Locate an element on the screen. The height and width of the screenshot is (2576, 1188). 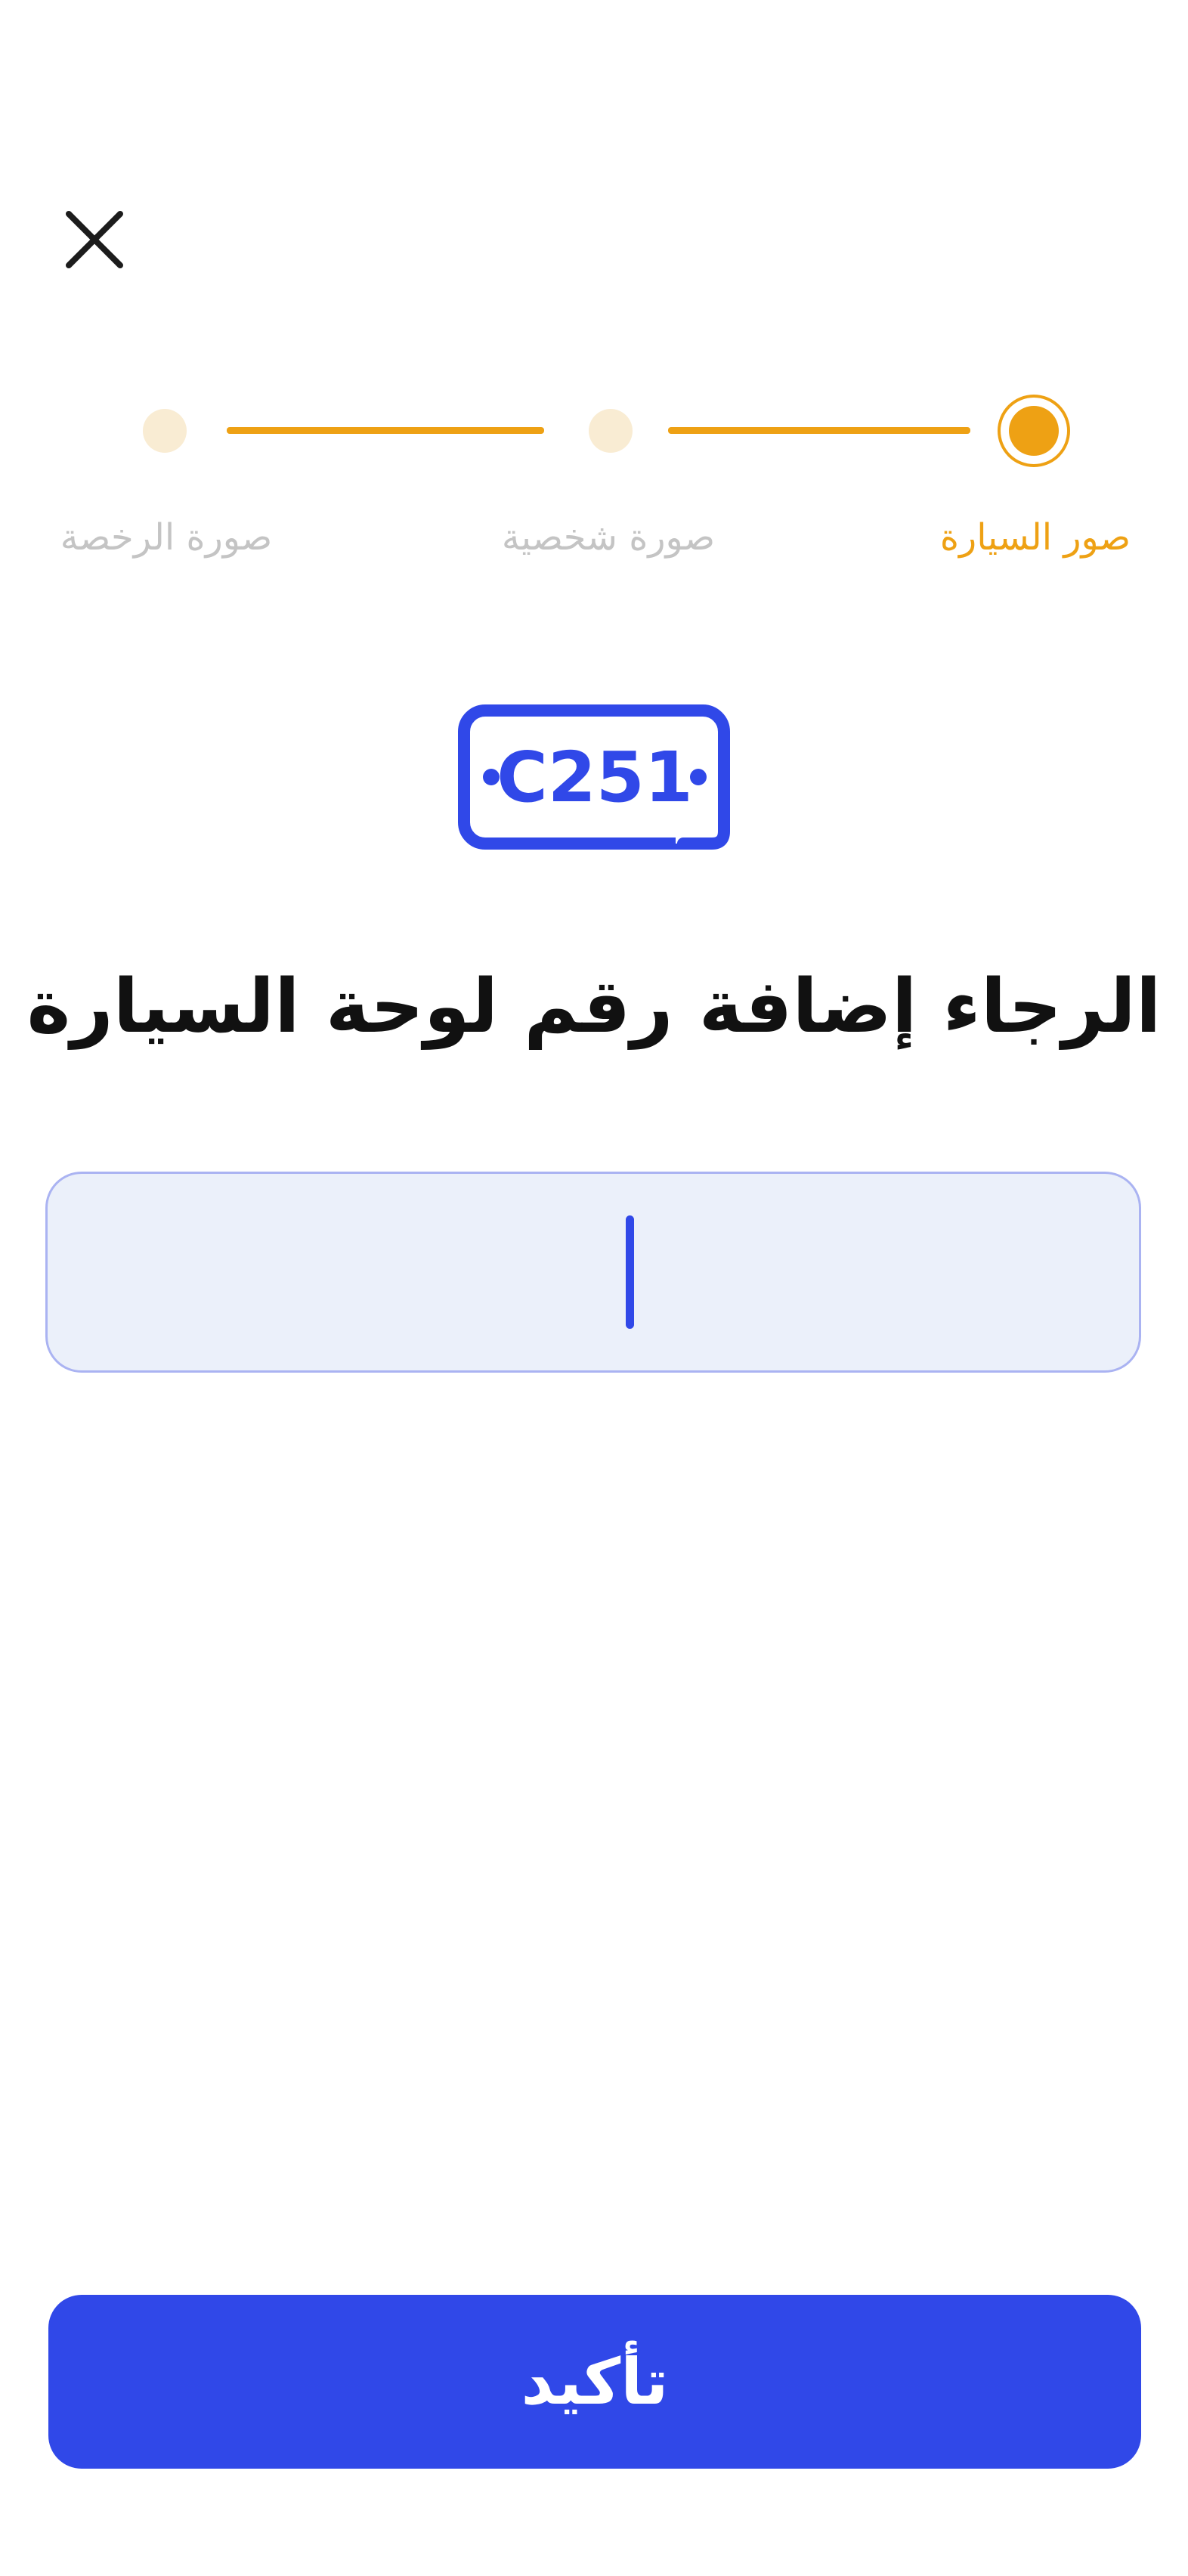
license-plate-icon: C251 is located at coordinates (594, 777).